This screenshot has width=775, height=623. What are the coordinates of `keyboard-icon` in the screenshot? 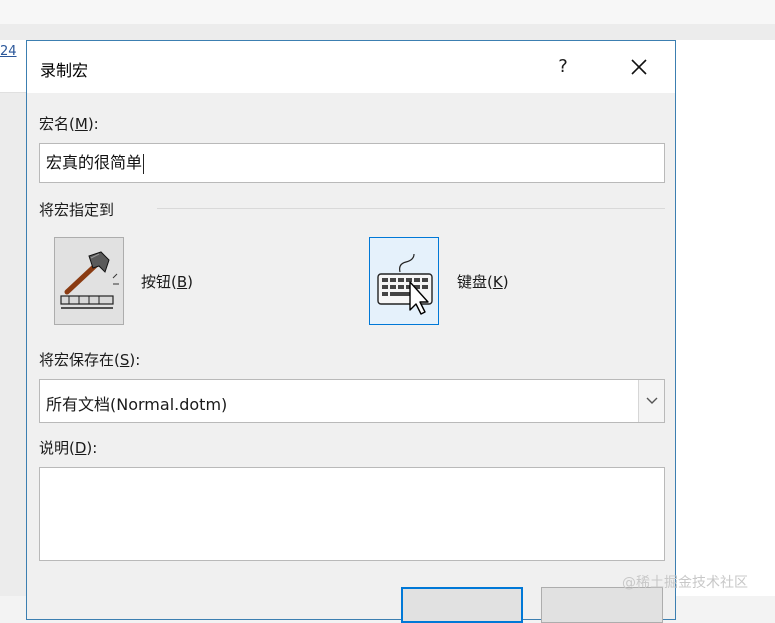 It's located at (405, 284).